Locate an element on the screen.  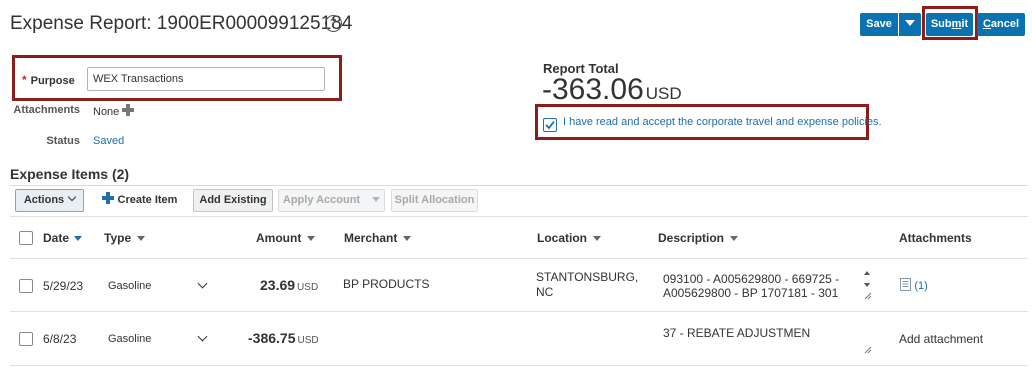
document-icon is located at coordinates (905, 284).